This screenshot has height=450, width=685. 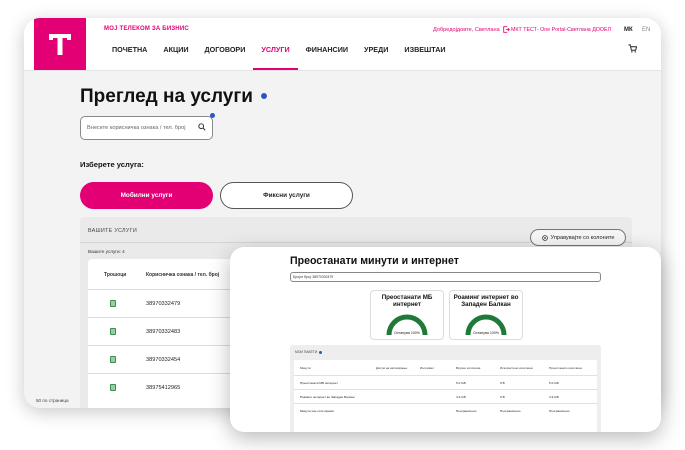 What do you see at coordinates (146, 29) in the screenshot?
I see `business-link: МОЈ ТЕЛЕКОМ ЗА БИЗНИС` at bounding box center [146, 29].